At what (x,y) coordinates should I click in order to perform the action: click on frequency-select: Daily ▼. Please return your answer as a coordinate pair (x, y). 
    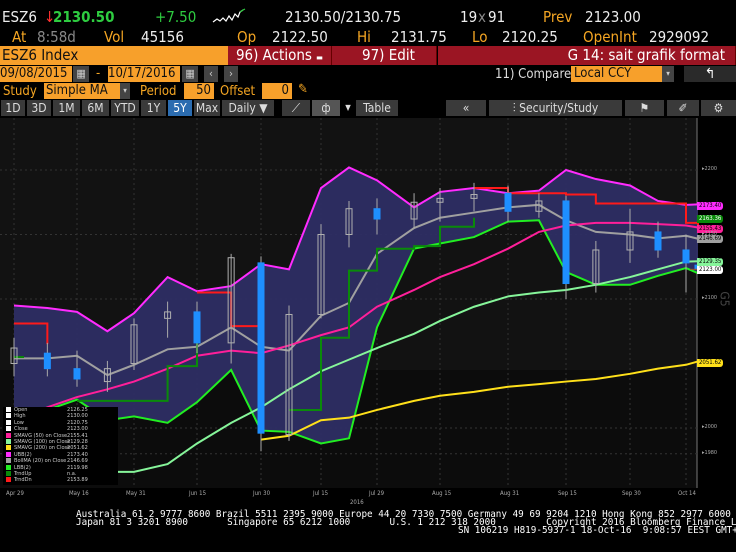
    Looking at the image, I should click on (248, 108).